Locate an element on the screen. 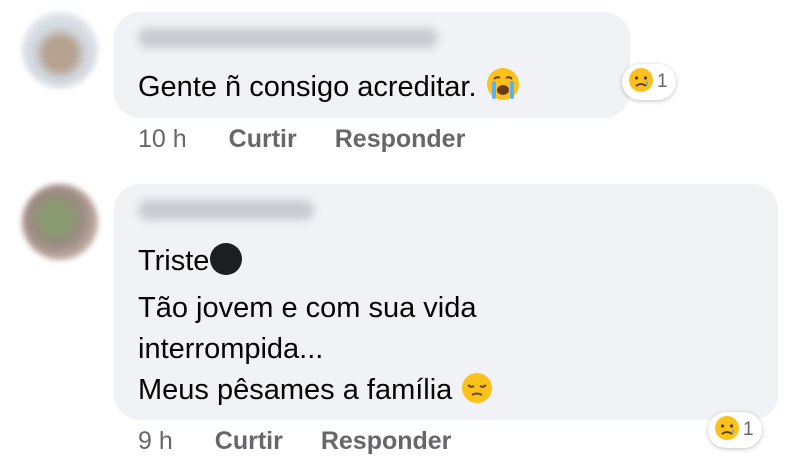  comment-actions: 10 h Curtir Responder is located at coordinates (320, 139).